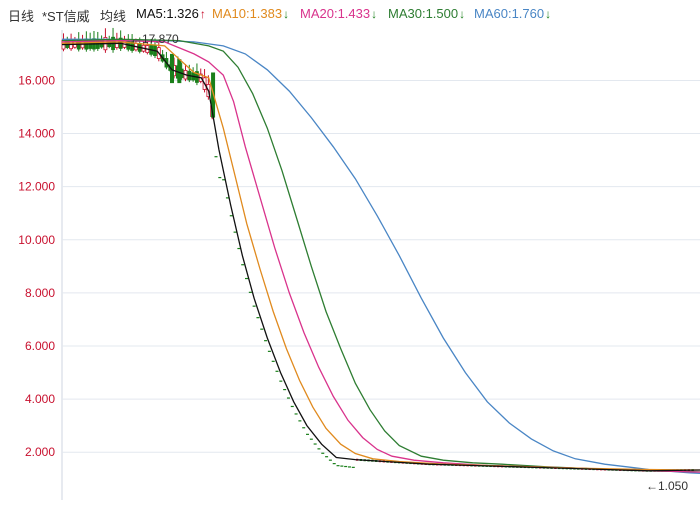 This screenshot has height=516, width=700. Describe the element at coordinates (36, 187) in the screenshot. I see `y-tick-label: 12.000` at that location.